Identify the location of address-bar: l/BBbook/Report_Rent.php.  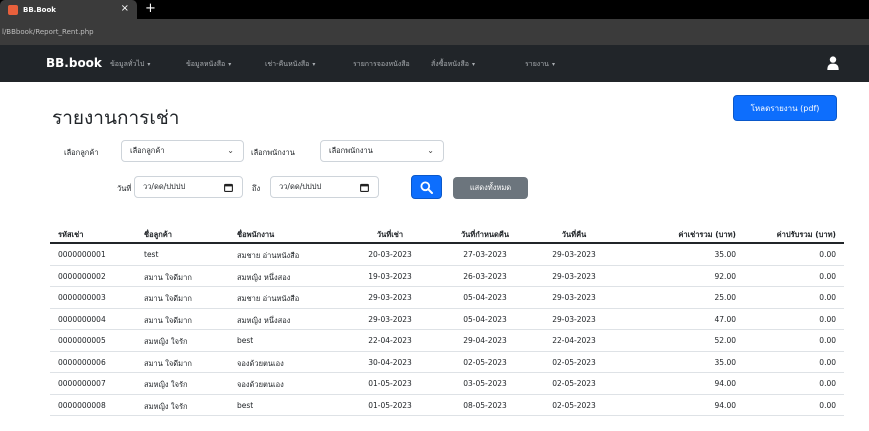
(434, 32).